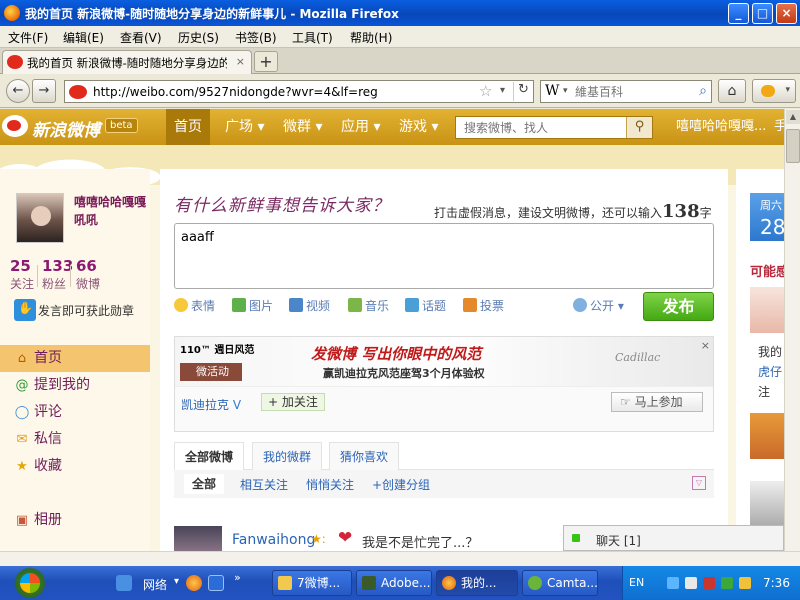  What do you see at coordinates (18, 91) in the screenshot?
I see `back-button: ←` at bounding box center [18, 91].